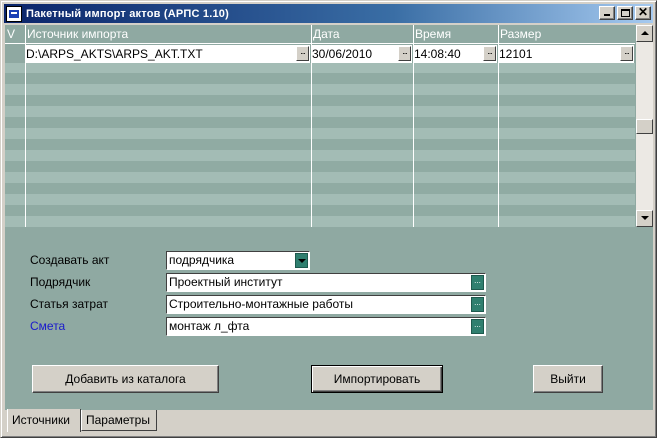  Describe the element at coordinates (226, 282) in the screenshot. I see `contractor-value: Проектный институт` at that location.